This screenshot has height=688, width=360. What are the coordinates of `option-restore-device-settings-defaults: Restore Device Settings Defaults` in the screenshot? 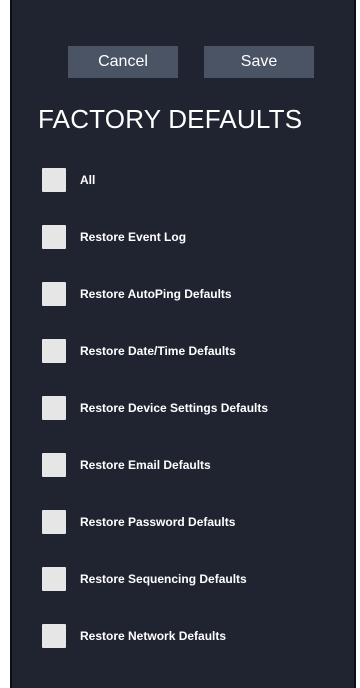 It's located at (155, 408).